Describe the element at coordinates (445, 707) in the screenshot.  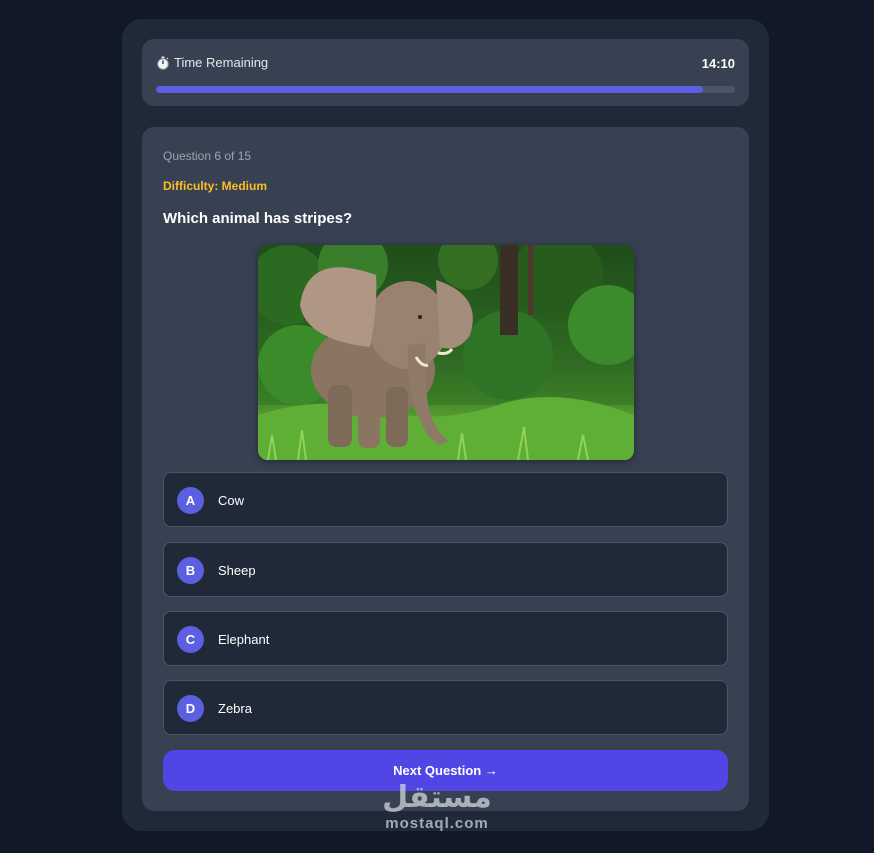
I see `option-d: D Zebra` at that location.